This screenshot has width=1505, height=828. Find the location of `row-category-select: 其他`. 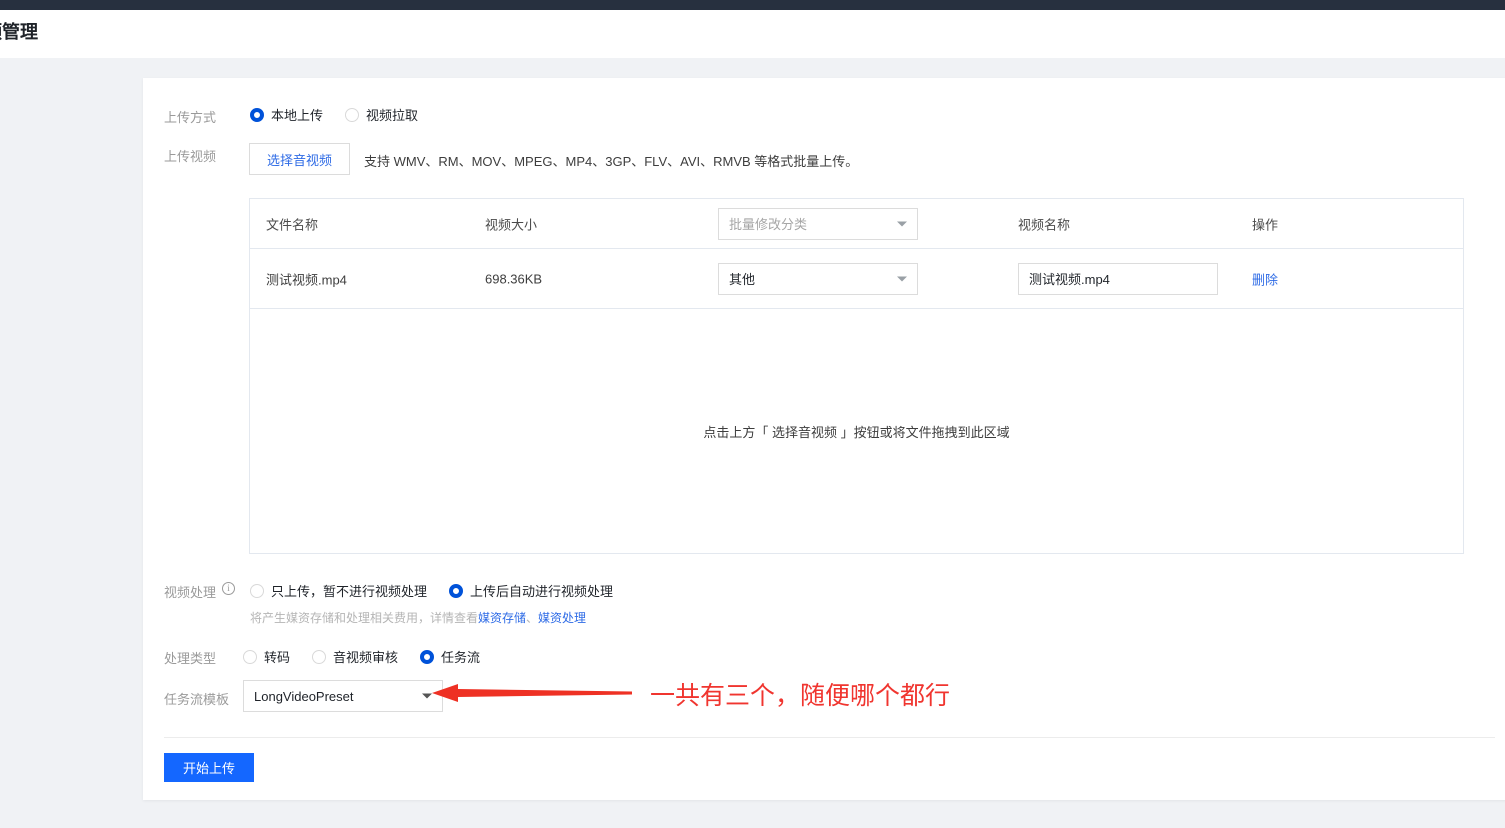

row-category-select: 其他 is located at coordinates (818, 278).